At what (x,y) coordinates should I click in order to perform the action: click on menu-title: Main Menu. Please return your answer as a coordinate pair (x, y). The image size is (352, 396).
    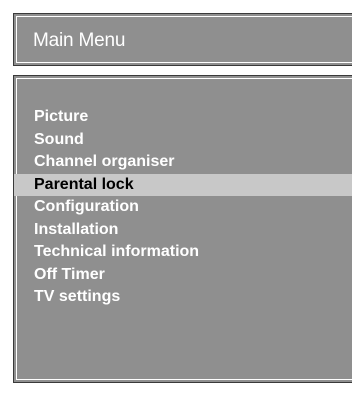
    Looking at the image, I should click on (79, 40).